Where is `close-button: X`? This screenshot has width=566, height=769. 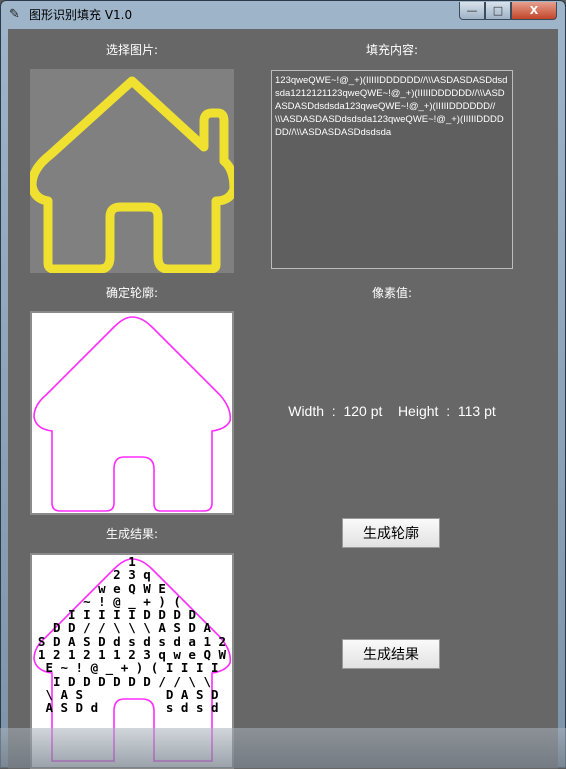
close-button: X is located at coordinates (534, 11).